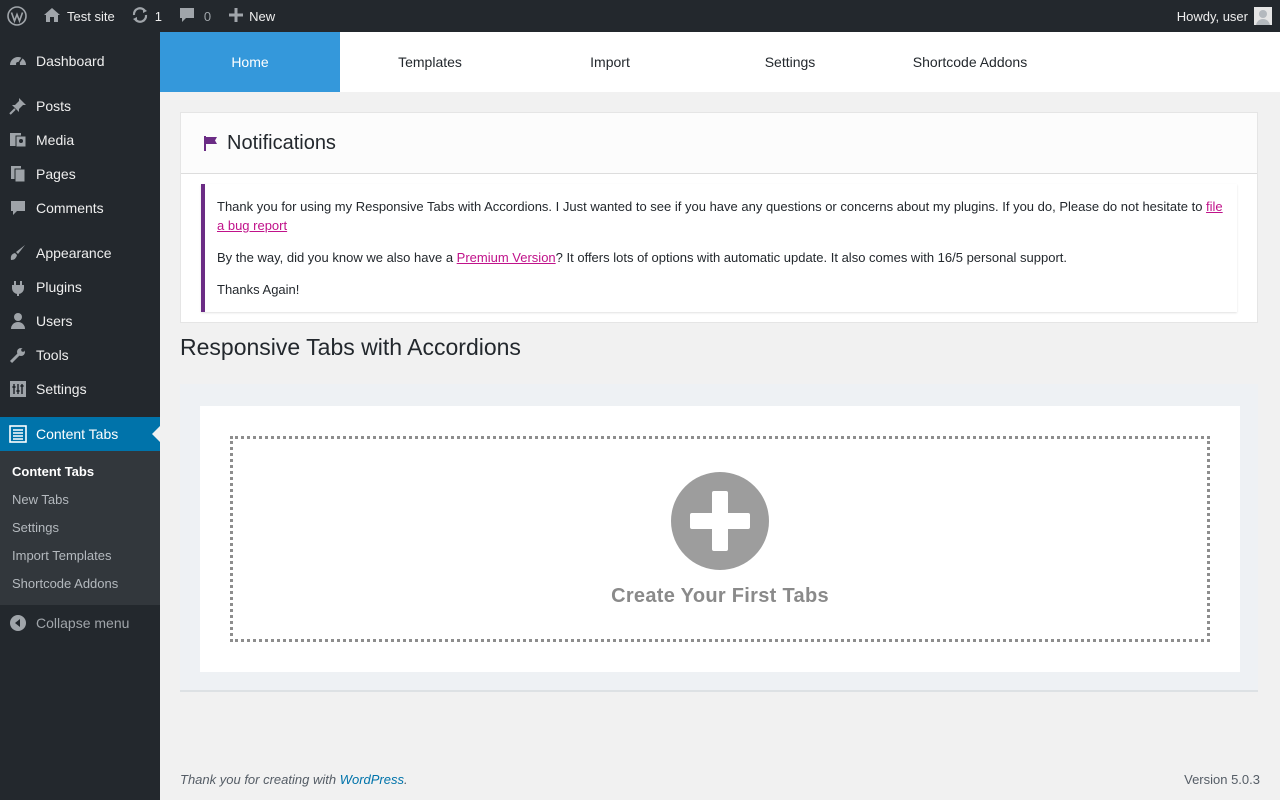 Image resolution: width=1280 pixels, height=800 pixels. Describe the element at coordinates (1222, 779) in the screenshot. I see `version-label: Version 5.0.3` at that location.